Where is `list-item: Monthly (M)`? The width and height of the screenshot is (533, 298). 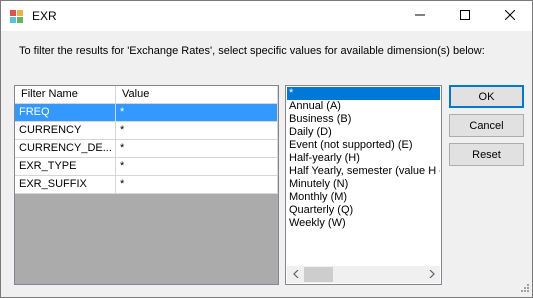 list-item: Monthly (M) is located at coordinates (363, 197).